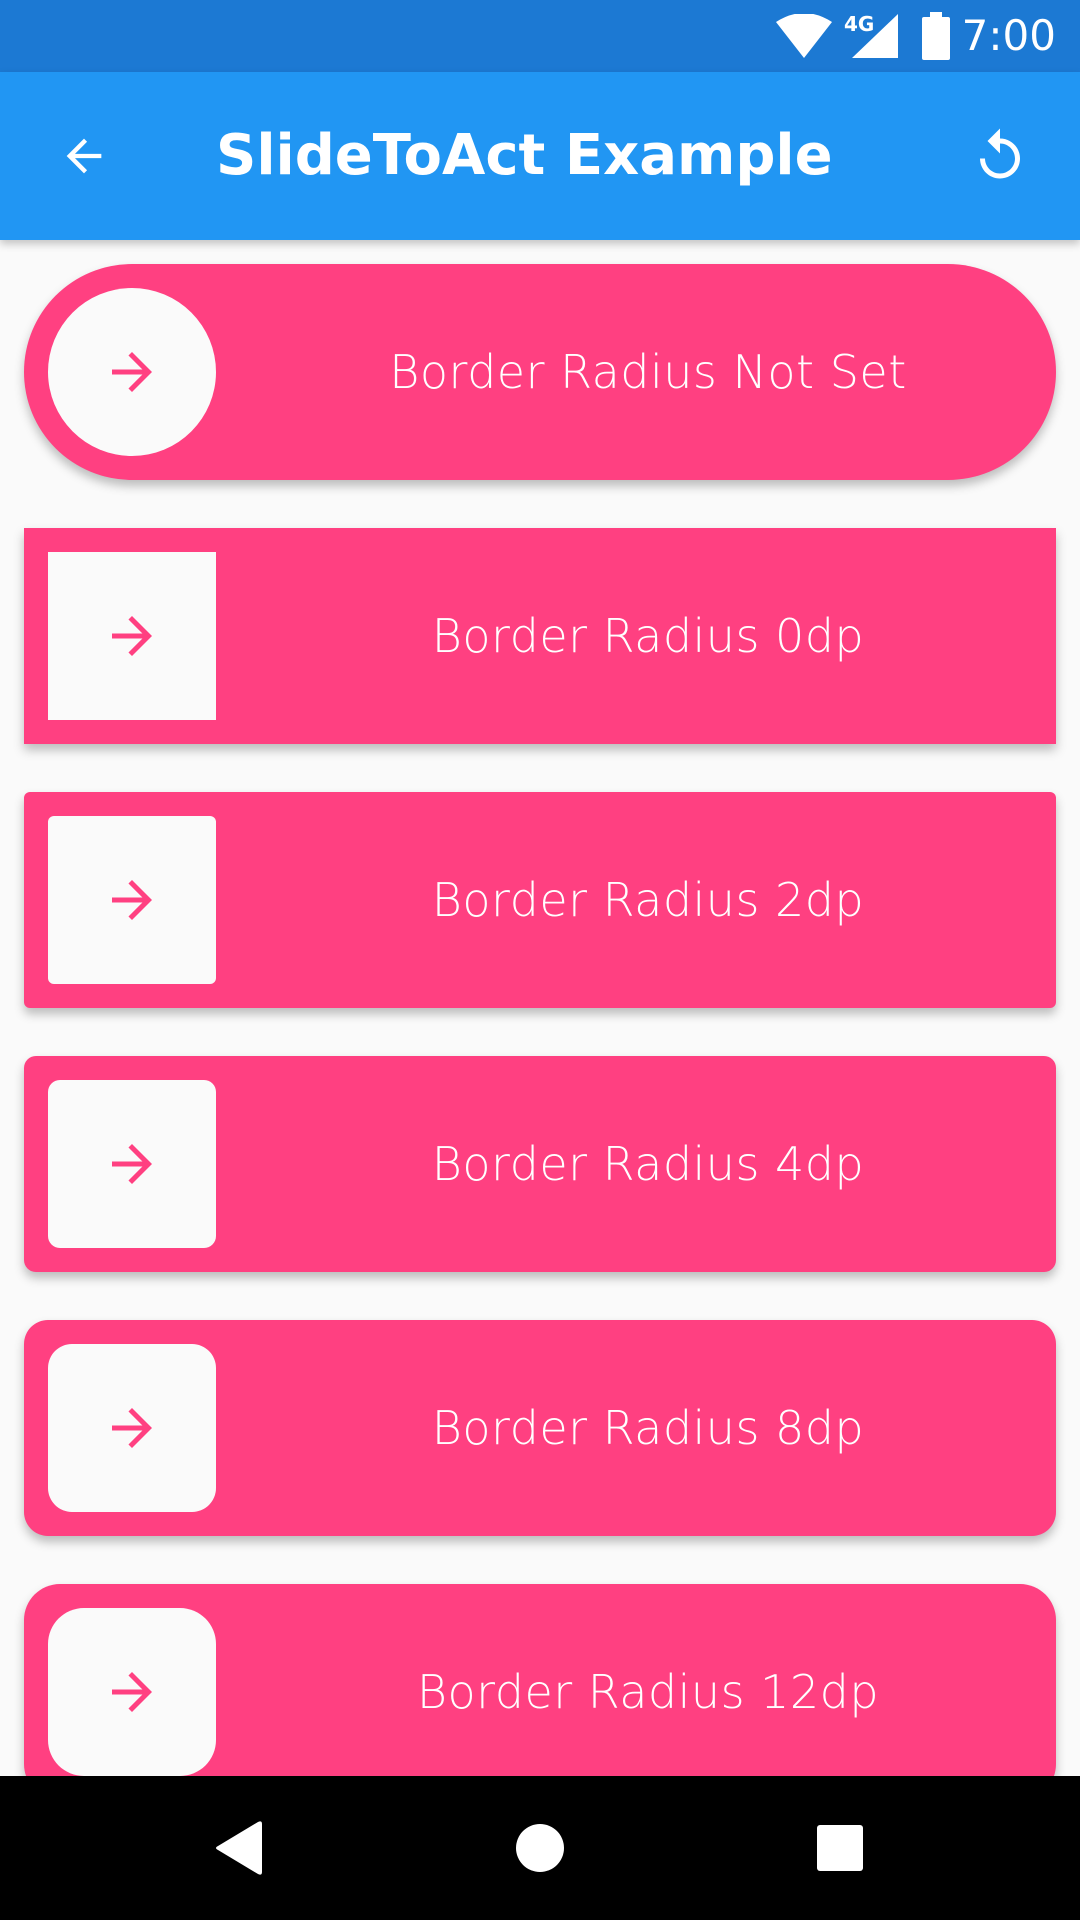 The image size is (1080, 1920). I want to click on home-nav-icon, so click(540, 1848).